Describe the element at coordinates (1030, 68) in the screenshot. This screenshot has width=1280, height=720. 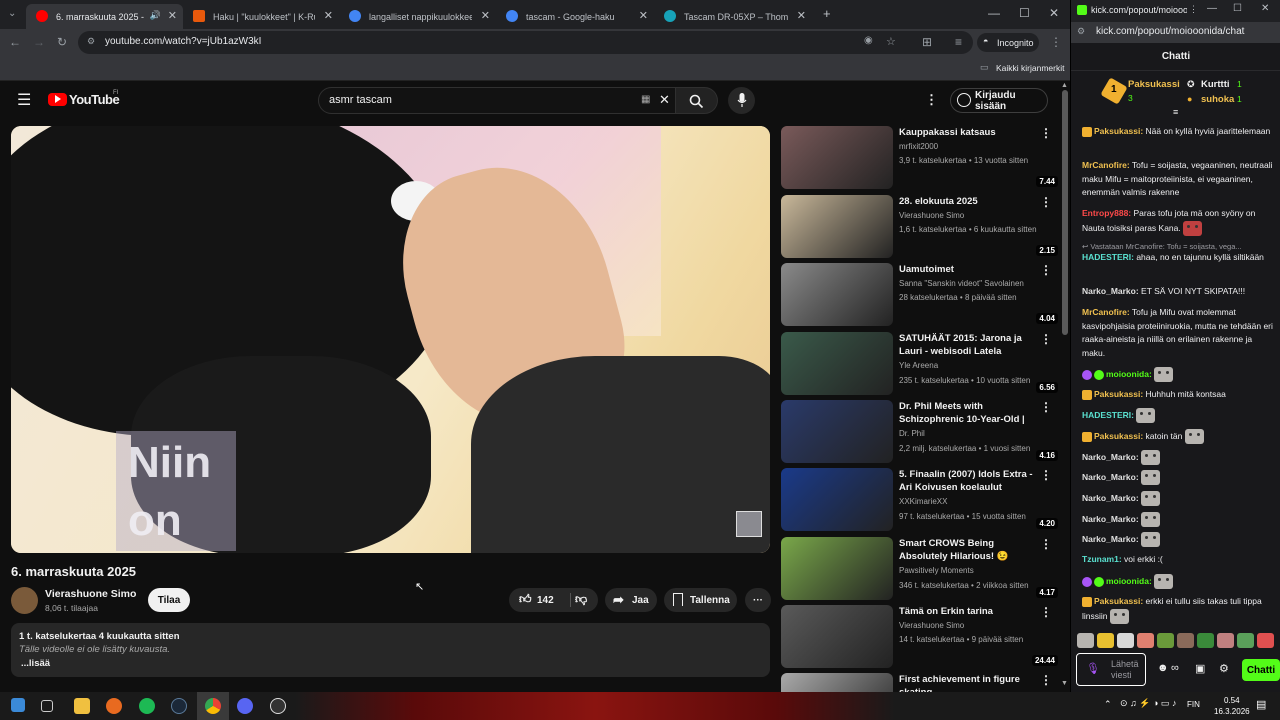
I see `all-bookmarks-link: Kaikki kirjanmerkit` at that location.